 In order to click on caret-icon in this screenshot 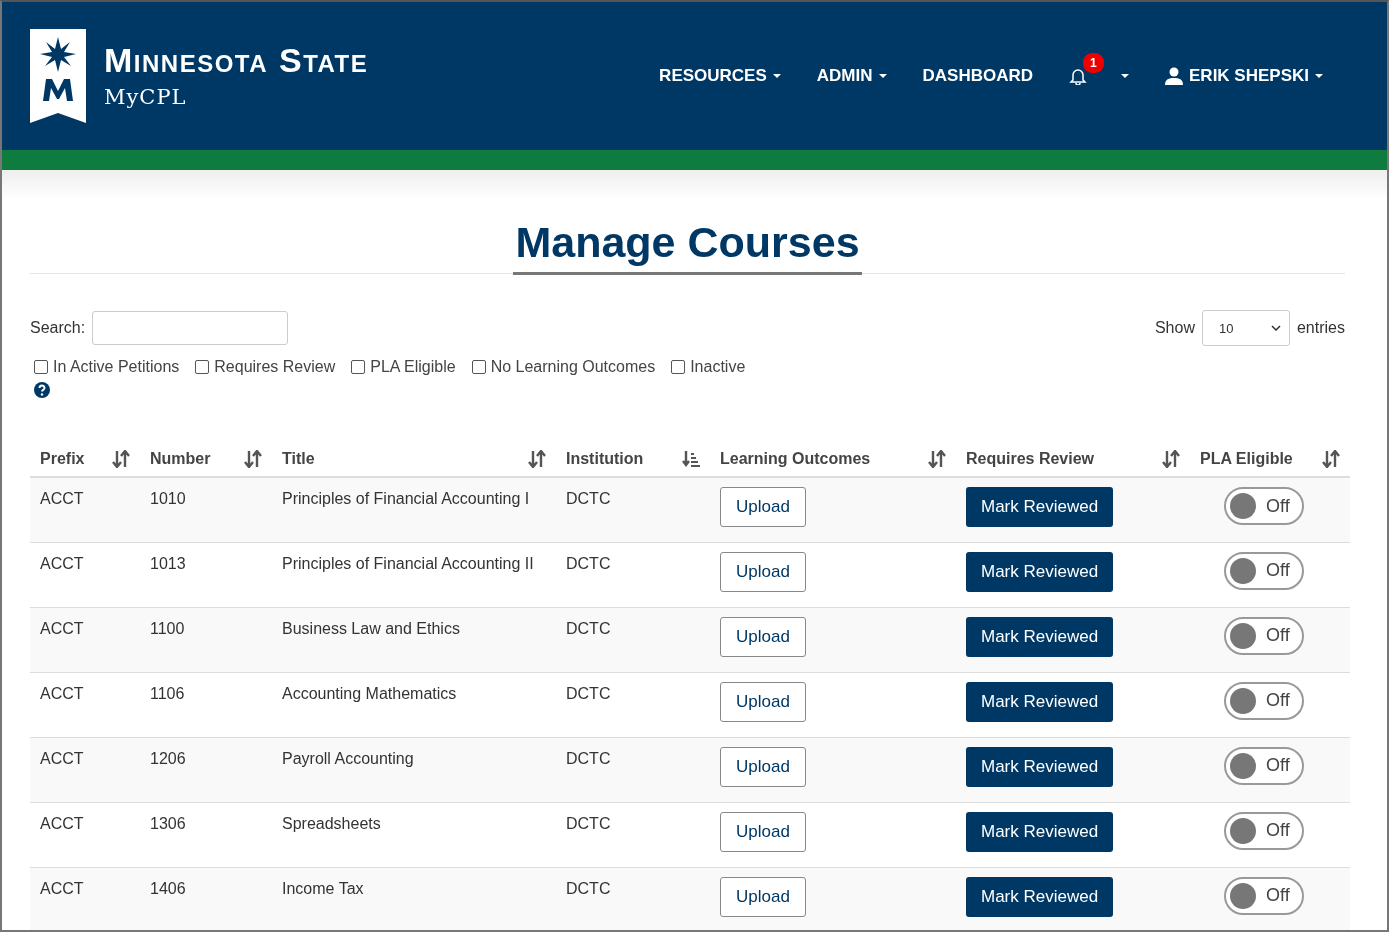, I will do `click(1125, 76)`.